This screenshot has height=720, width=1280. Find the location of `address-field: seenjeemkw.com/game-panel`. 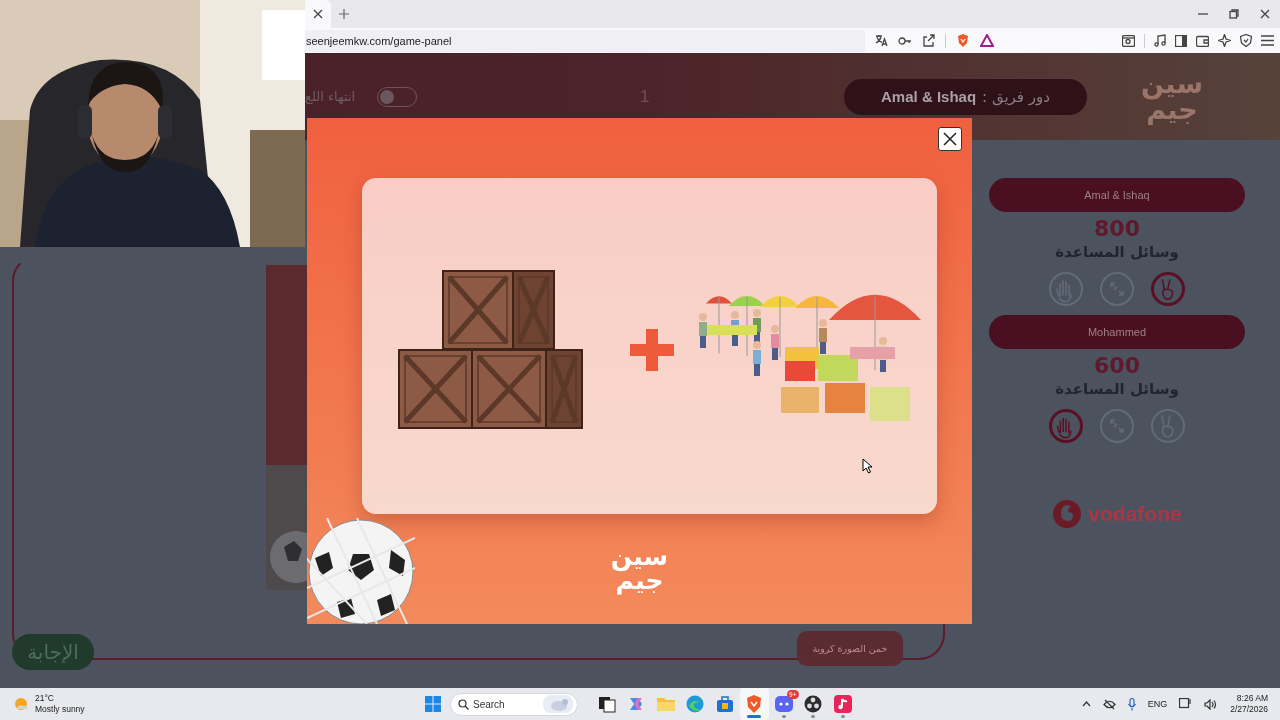

address-field: seenjeemkw.com/game-panel is located at coordinates (585, 40).